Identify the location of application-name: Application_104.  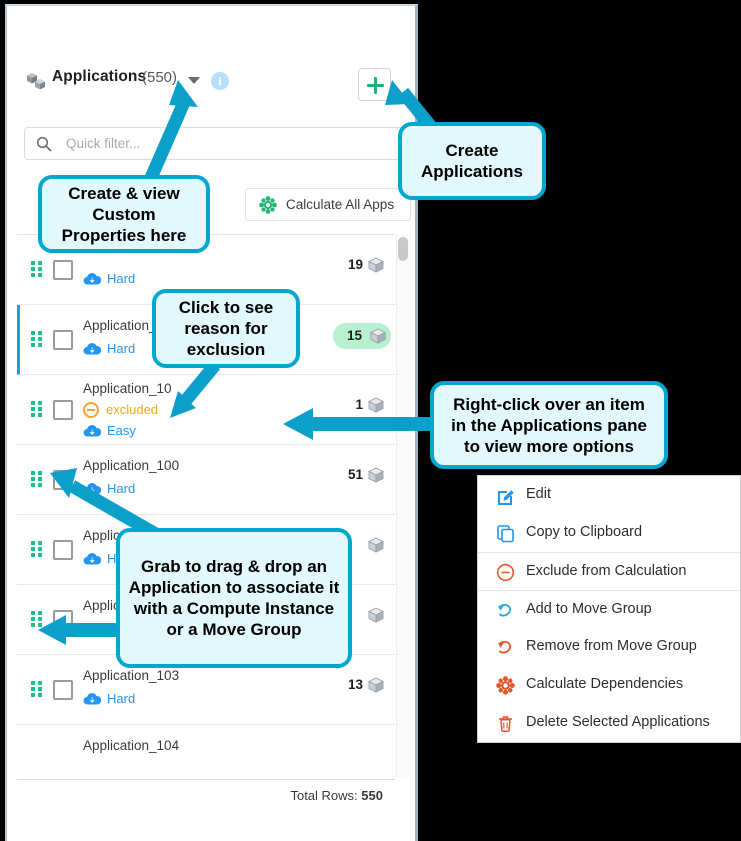
(131, 745).